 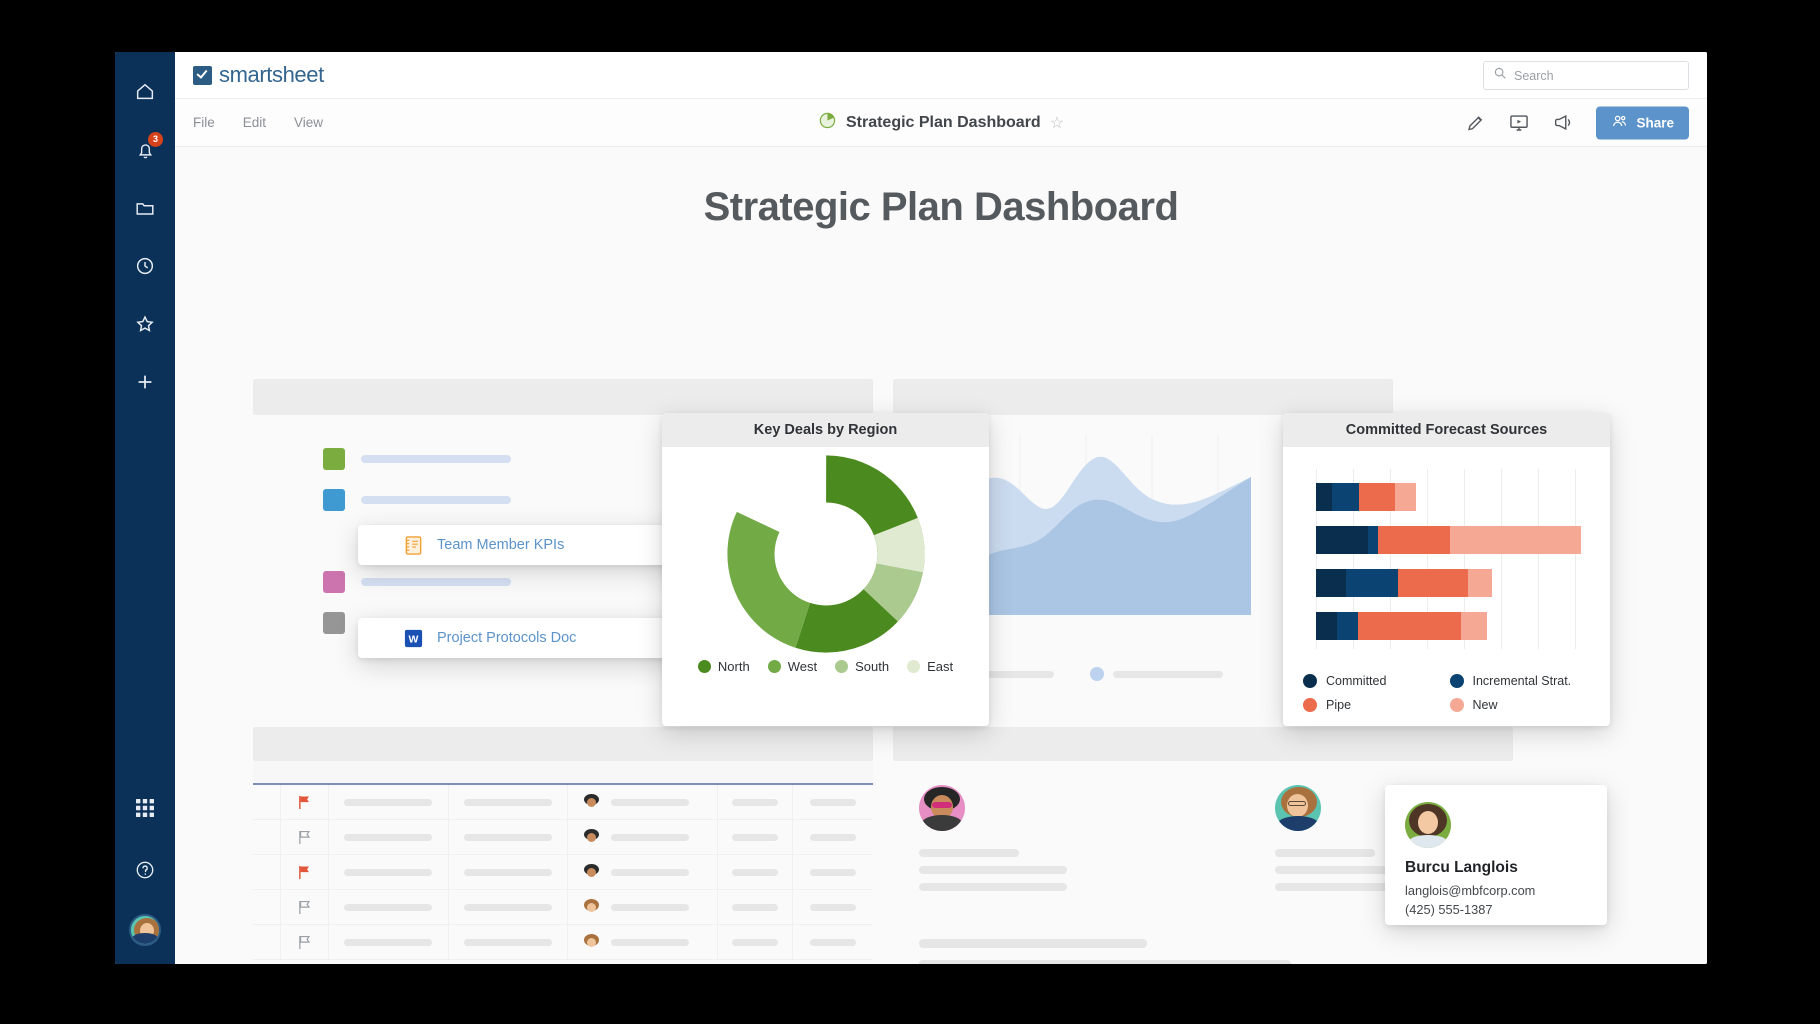 I want to click on smartsheet-logo: smartsheet, so click(x=258, y=75).